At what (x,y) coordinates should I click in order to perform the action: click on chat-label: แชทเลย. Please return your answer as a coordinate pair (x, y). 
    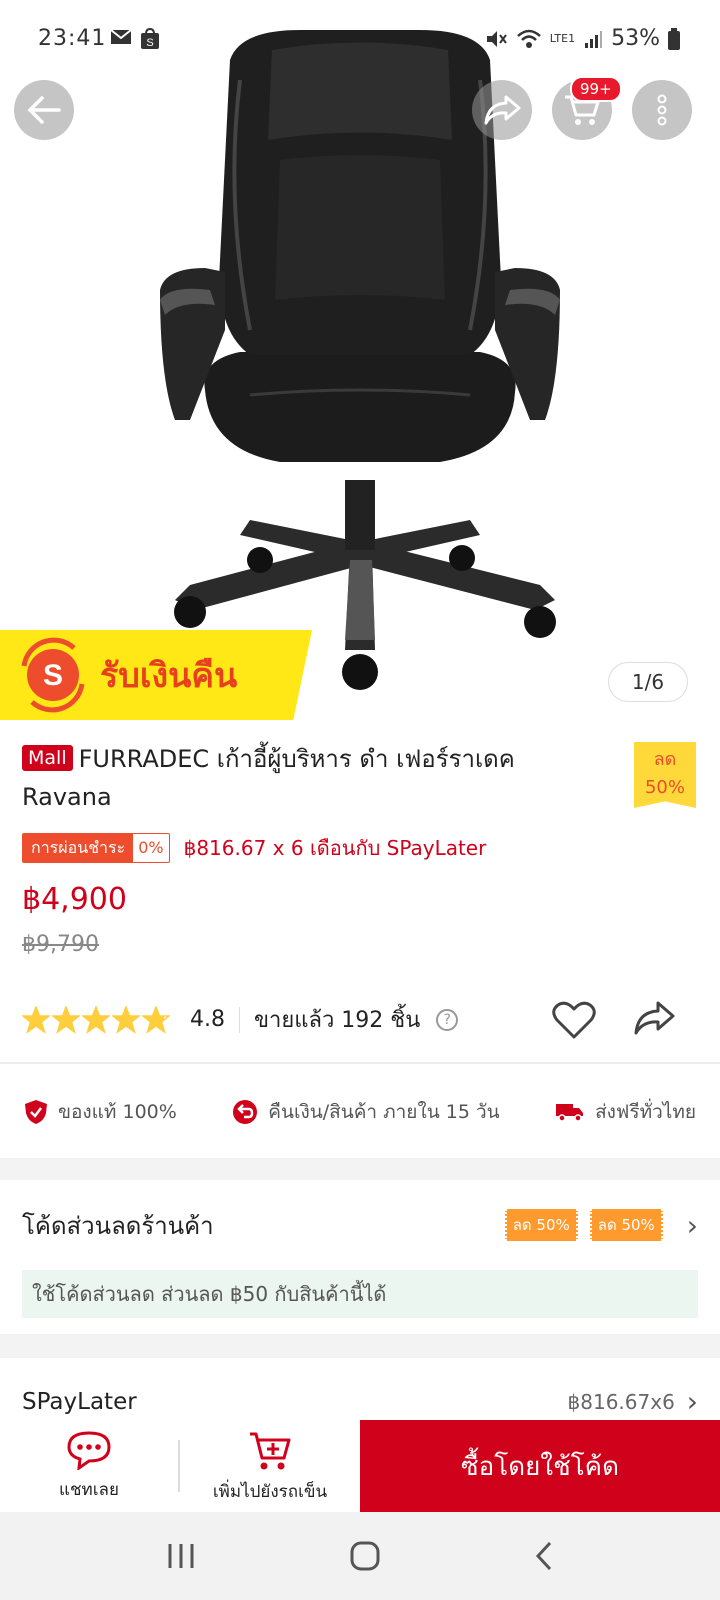
    Looking at the image, I should click on (89, 1489).